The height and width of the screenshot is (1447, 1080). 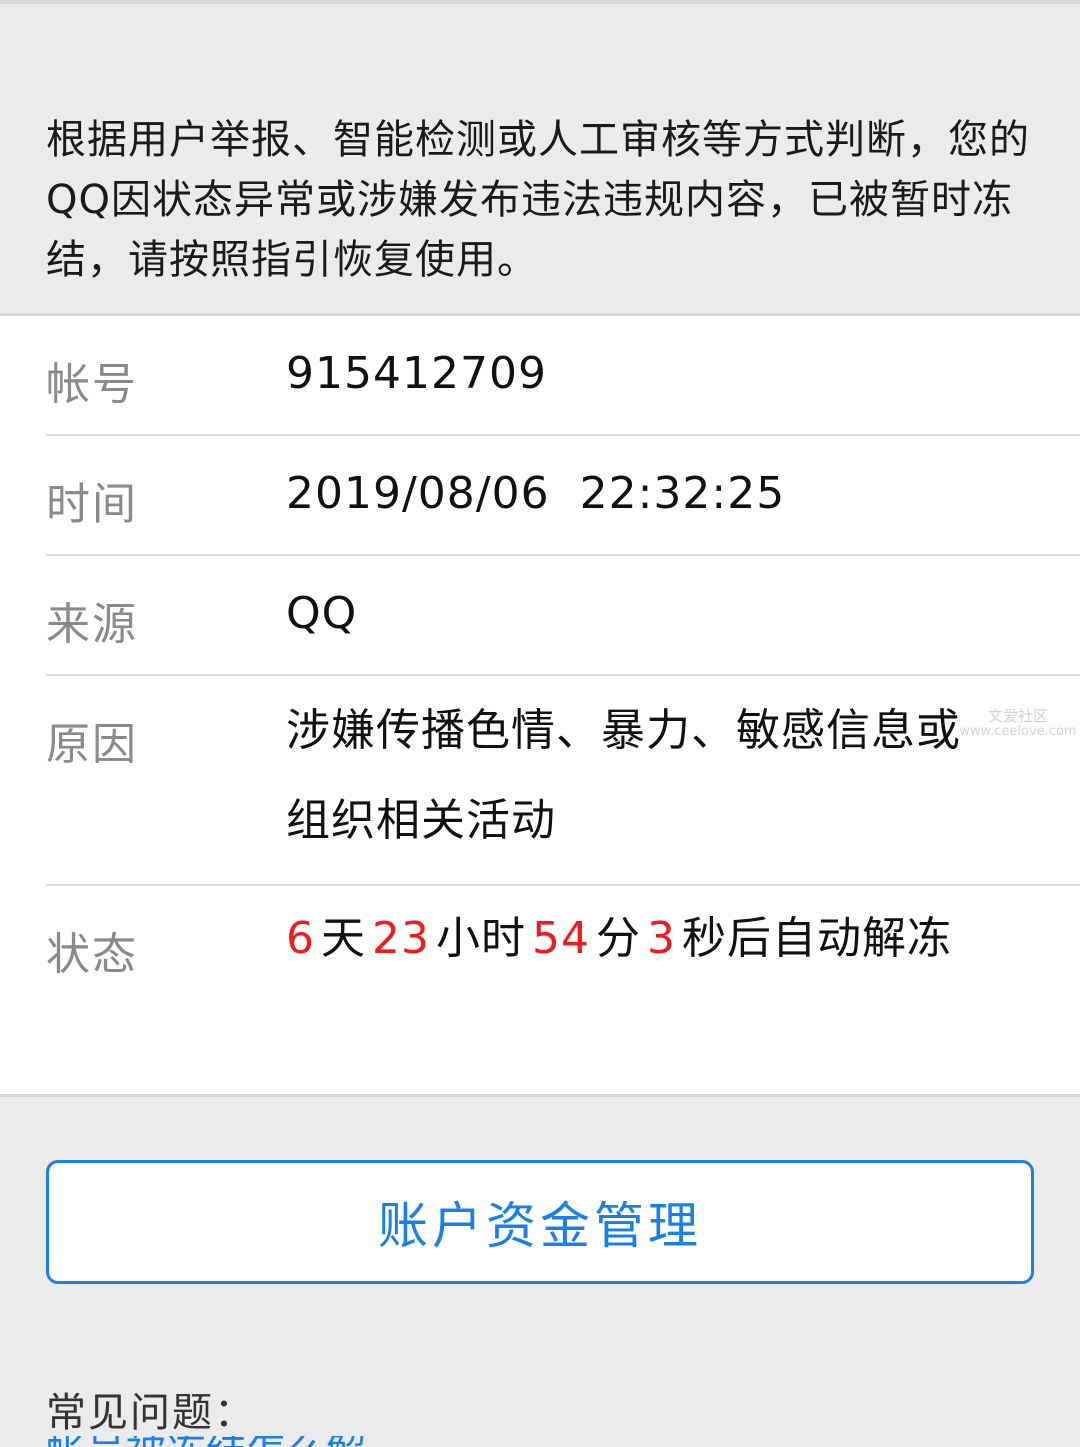 I want to click on source-value: QQ, so click(x=322, y=613).